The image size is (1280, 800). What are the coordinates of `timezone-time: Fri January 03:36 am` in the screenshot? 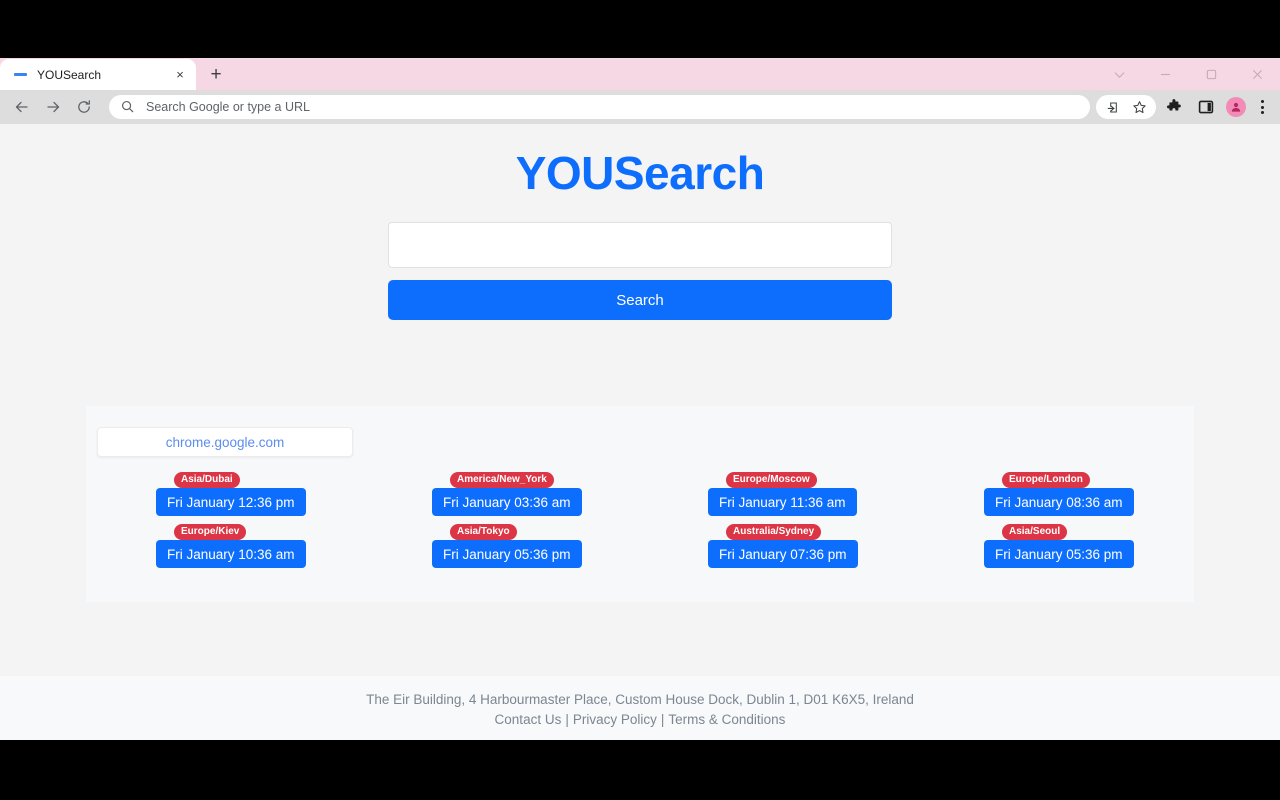 It's located at (507, 502).